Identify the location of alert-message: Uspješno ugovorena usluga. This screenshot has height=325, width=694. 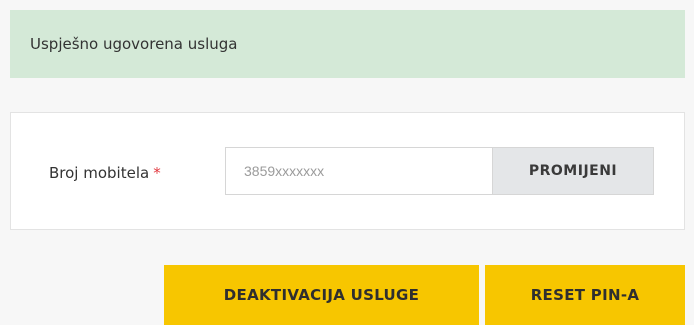
(134, 44).